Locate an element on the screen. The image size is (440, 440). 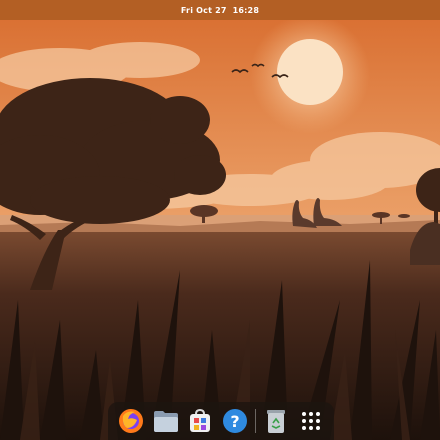
app-grid-icon is located at coordinates (310, 421).